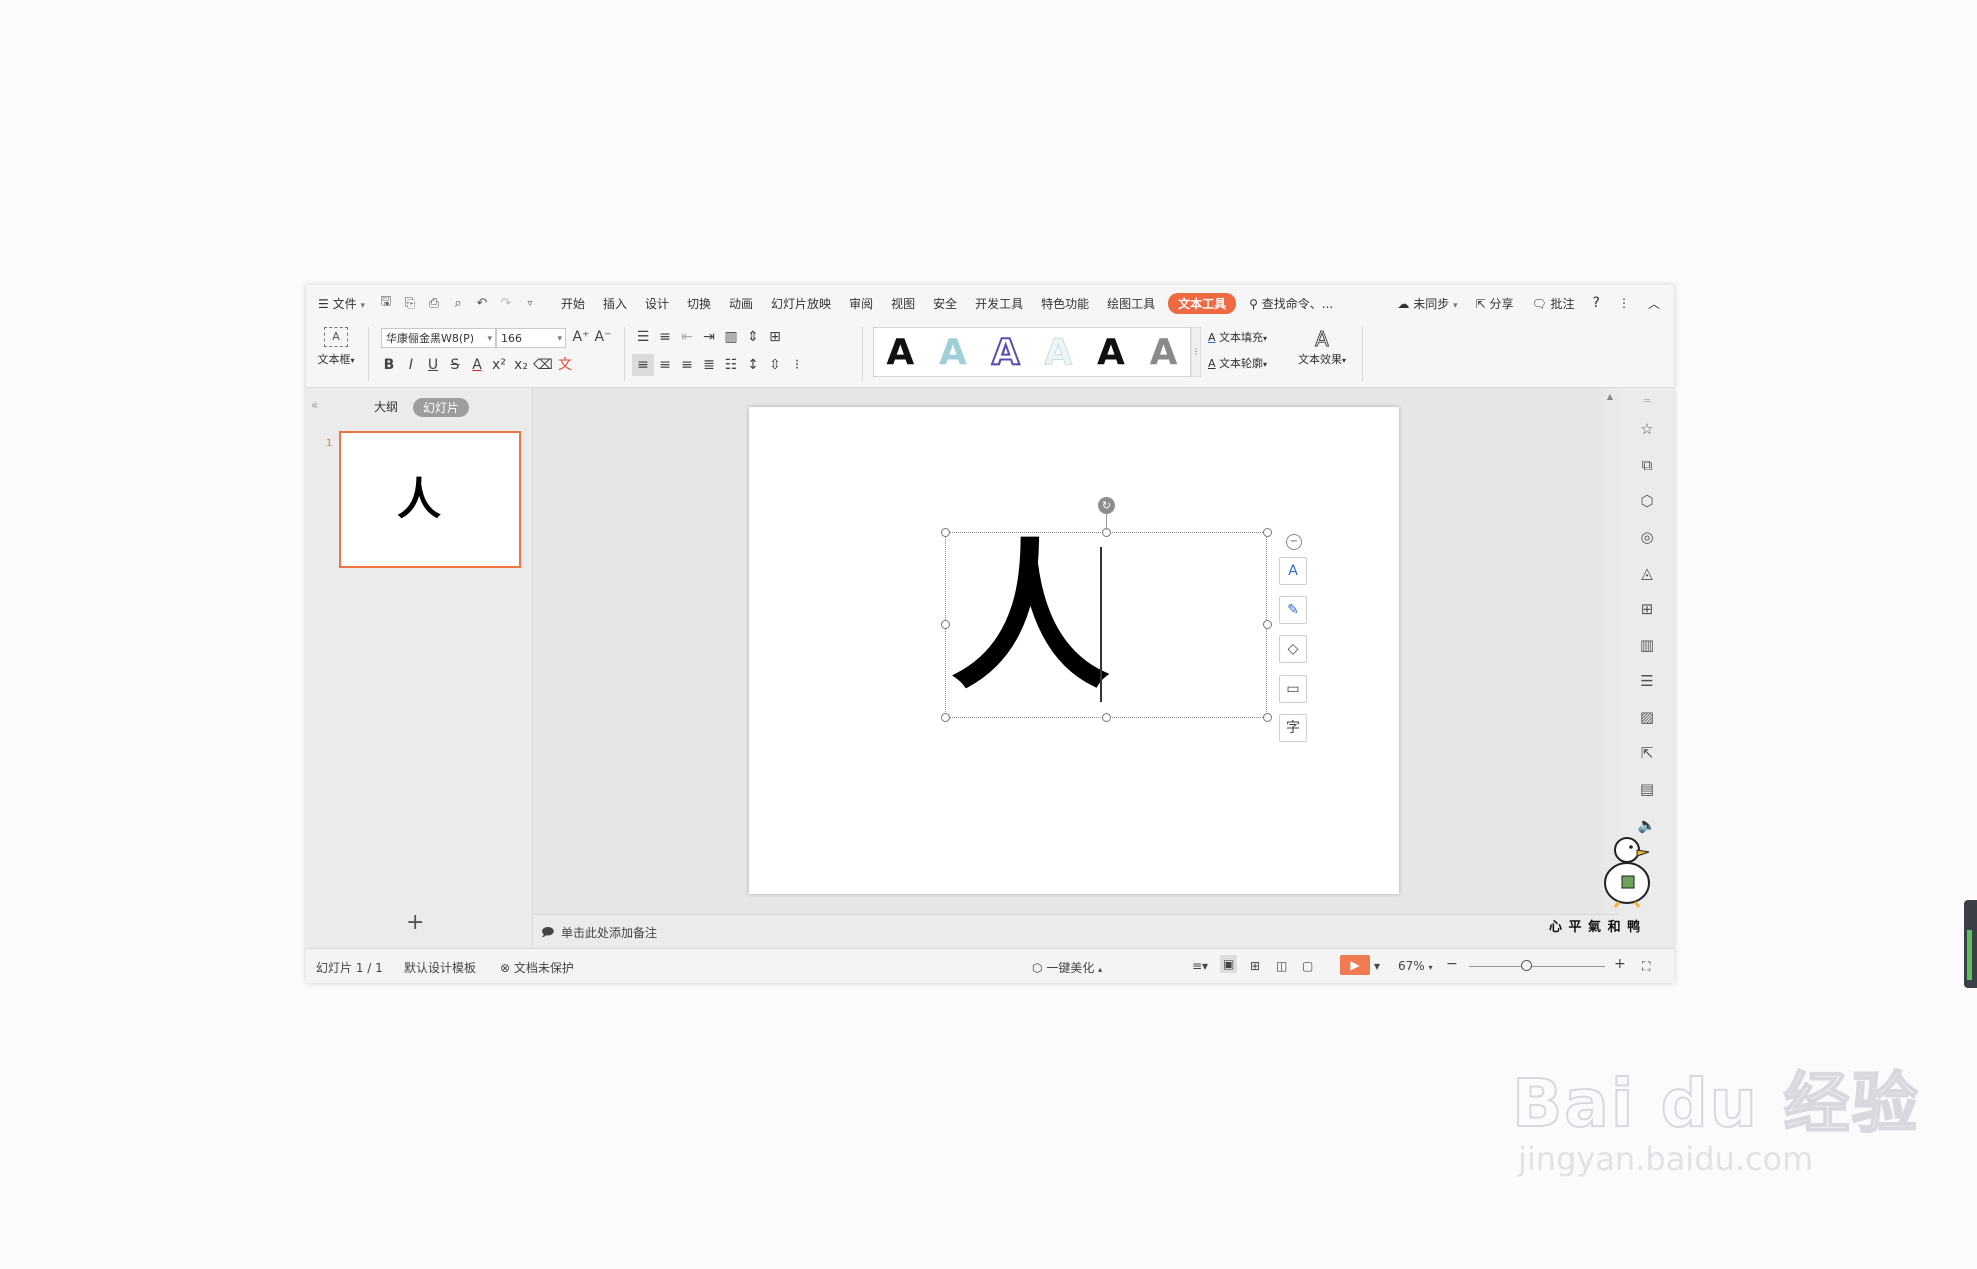 This screenshot has height=1269, width=1977. I want to click on text-direction-icon: ⇕, so click(753, 337).